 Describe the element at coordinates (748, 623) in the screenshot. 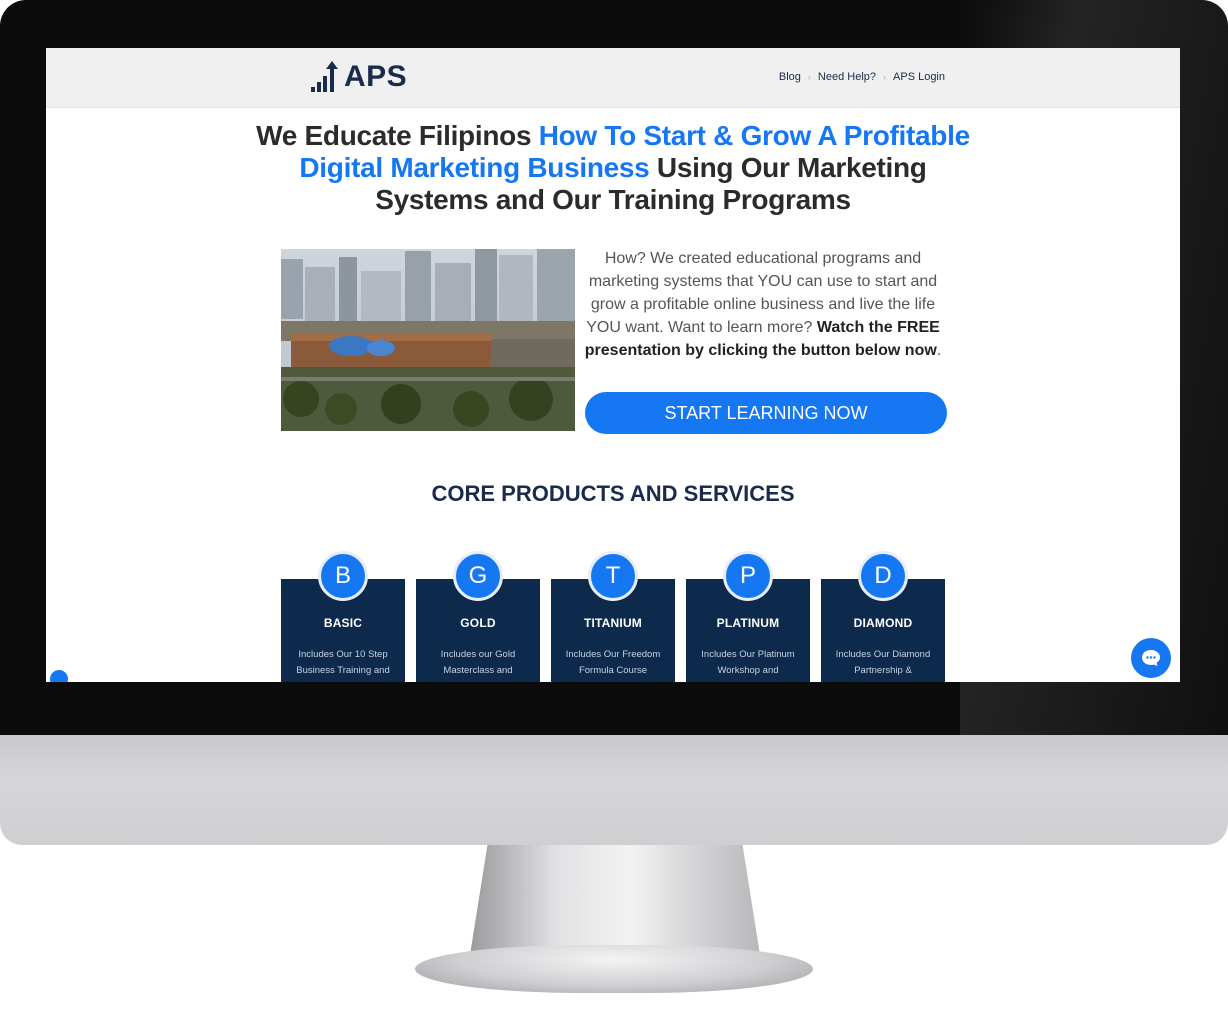

I see `product-name: PLATINUM` at that location.